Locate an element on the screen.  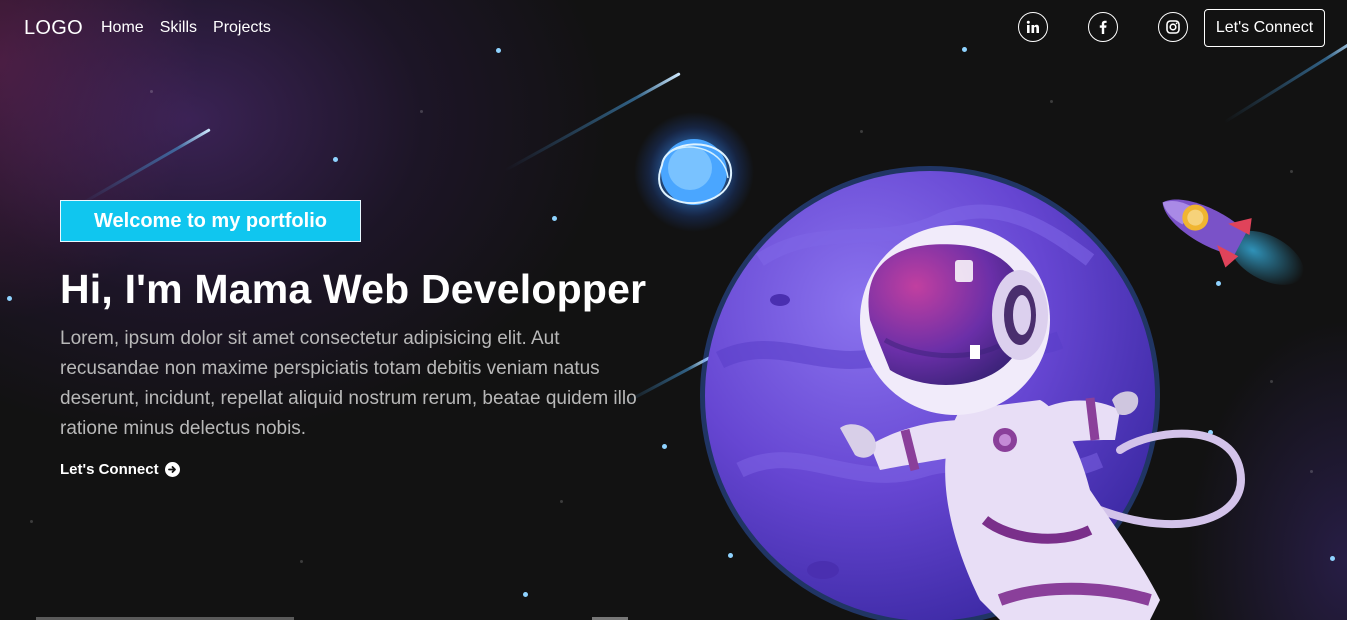
facebook-icon is located at coordinates (1103, 27).